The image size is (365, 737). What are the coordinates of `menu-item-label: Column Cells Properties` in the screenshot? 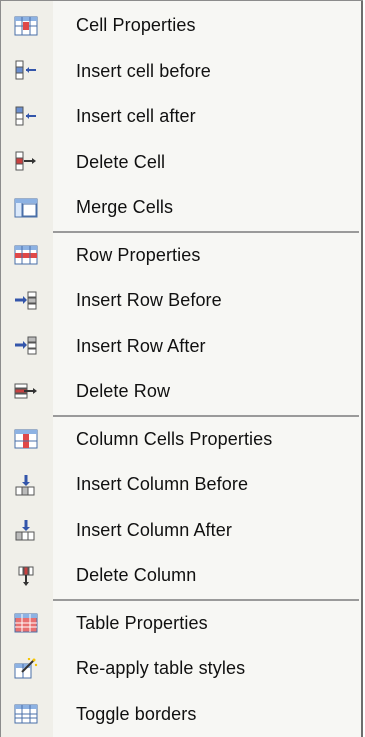 It's located at (174, 438).